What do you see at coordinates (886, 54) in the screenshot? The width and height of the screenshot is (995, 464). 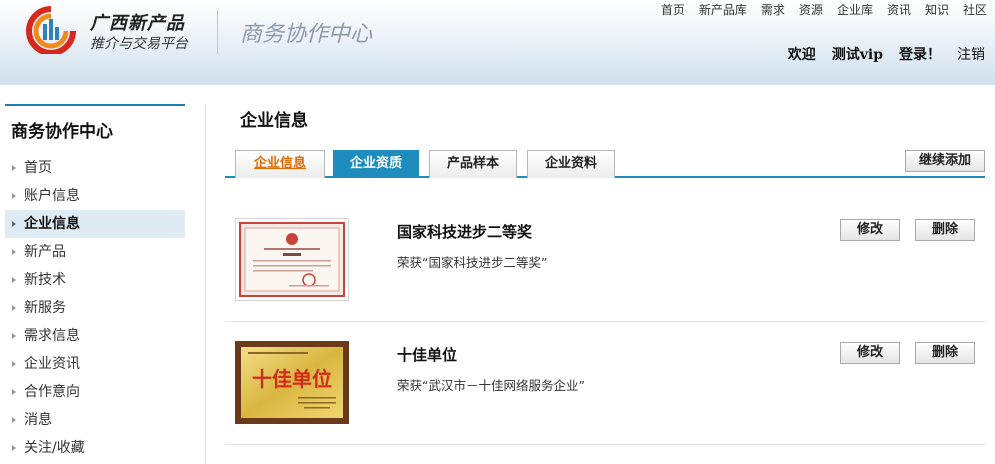 I see `user-bar: 欢迎 测试vip 登录！ 注销` at bounding box center [886, 54].